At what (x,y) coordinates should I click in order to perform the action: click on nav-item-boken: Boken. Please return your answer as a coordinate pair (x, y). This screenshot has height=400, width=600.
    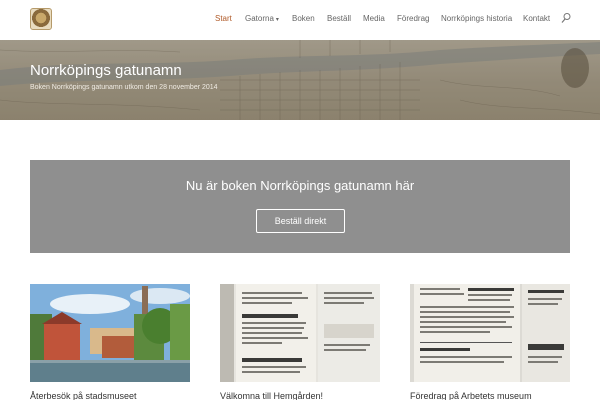
    Looking at the image, I should click on (303, 18).